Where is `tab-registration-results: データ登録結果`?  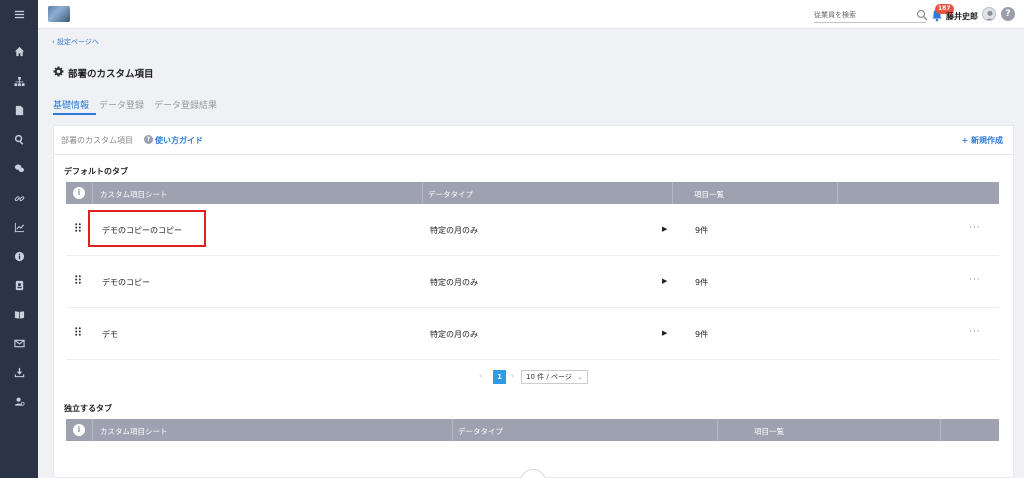 tab-registration-results: データ登録結果 is located at coordinates (185, 104).